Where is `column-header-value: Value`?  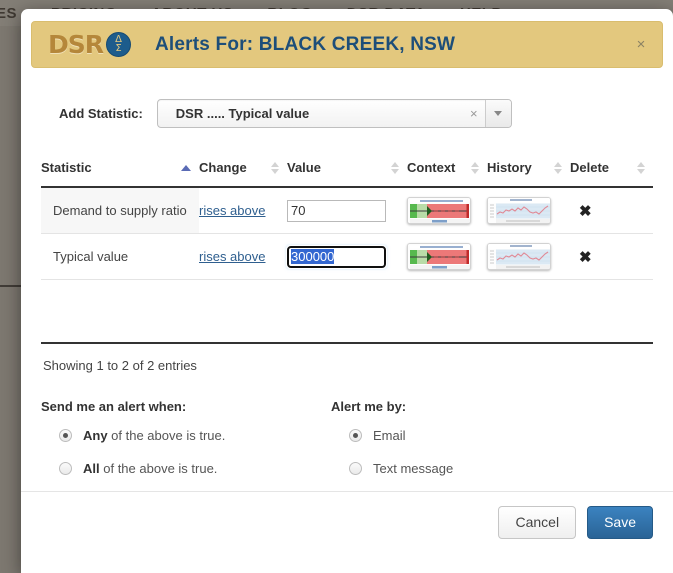
column-header-value: Value is located at coordinates (347, 171).